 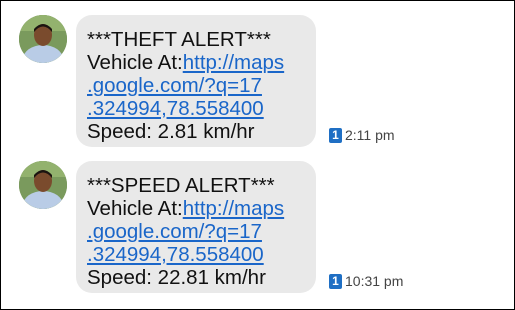 I want to click on alert-title: ***SPEED ALERT***, so click(x=181, y=185).